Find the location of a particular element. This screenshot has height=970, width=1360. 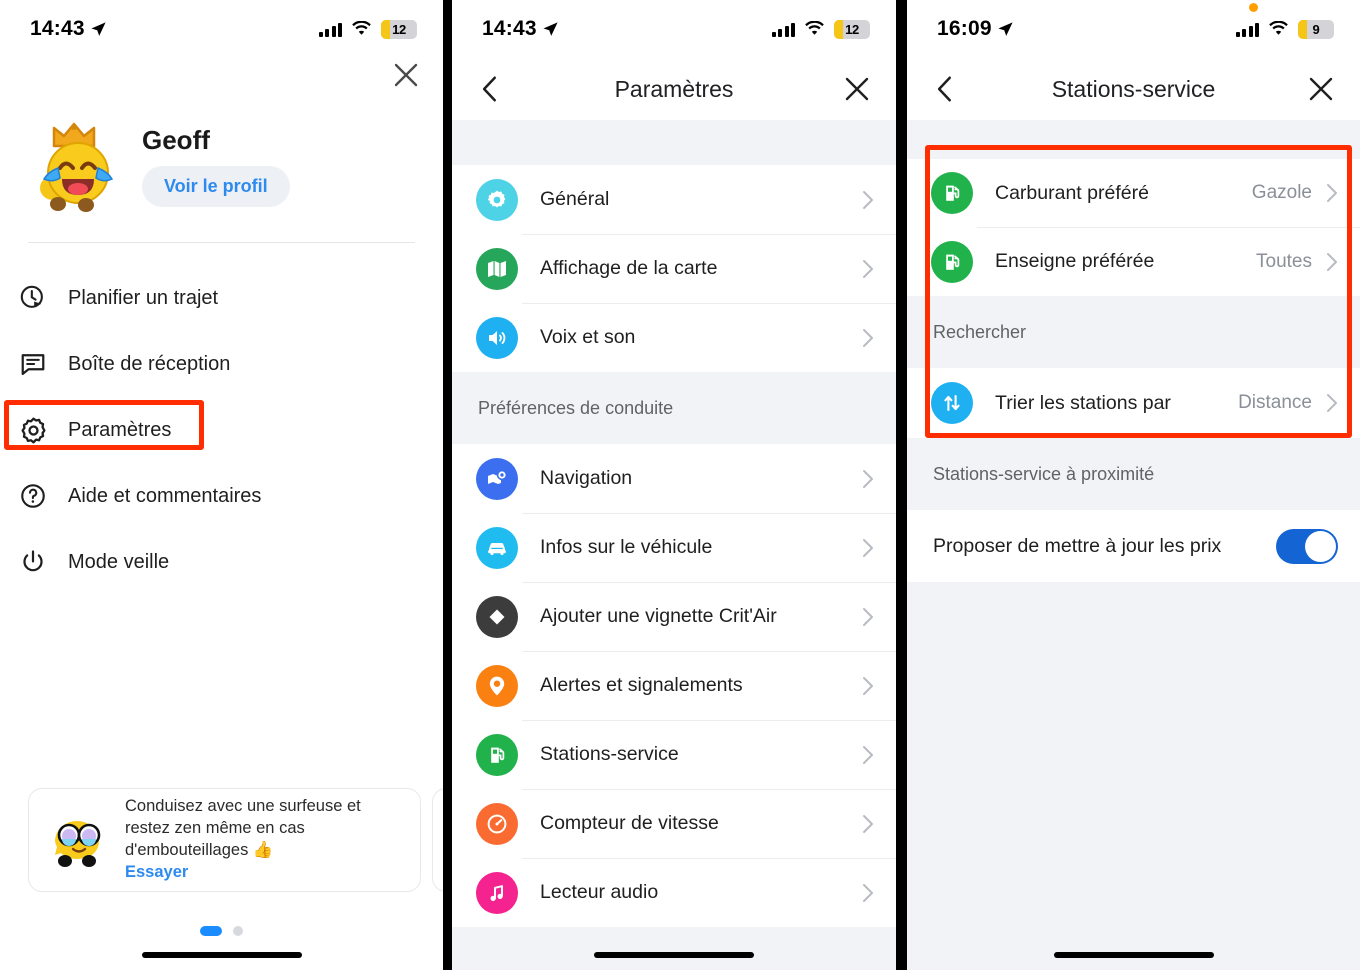

menu-item-settings: Paramètres is located at coordinates (221, 430).